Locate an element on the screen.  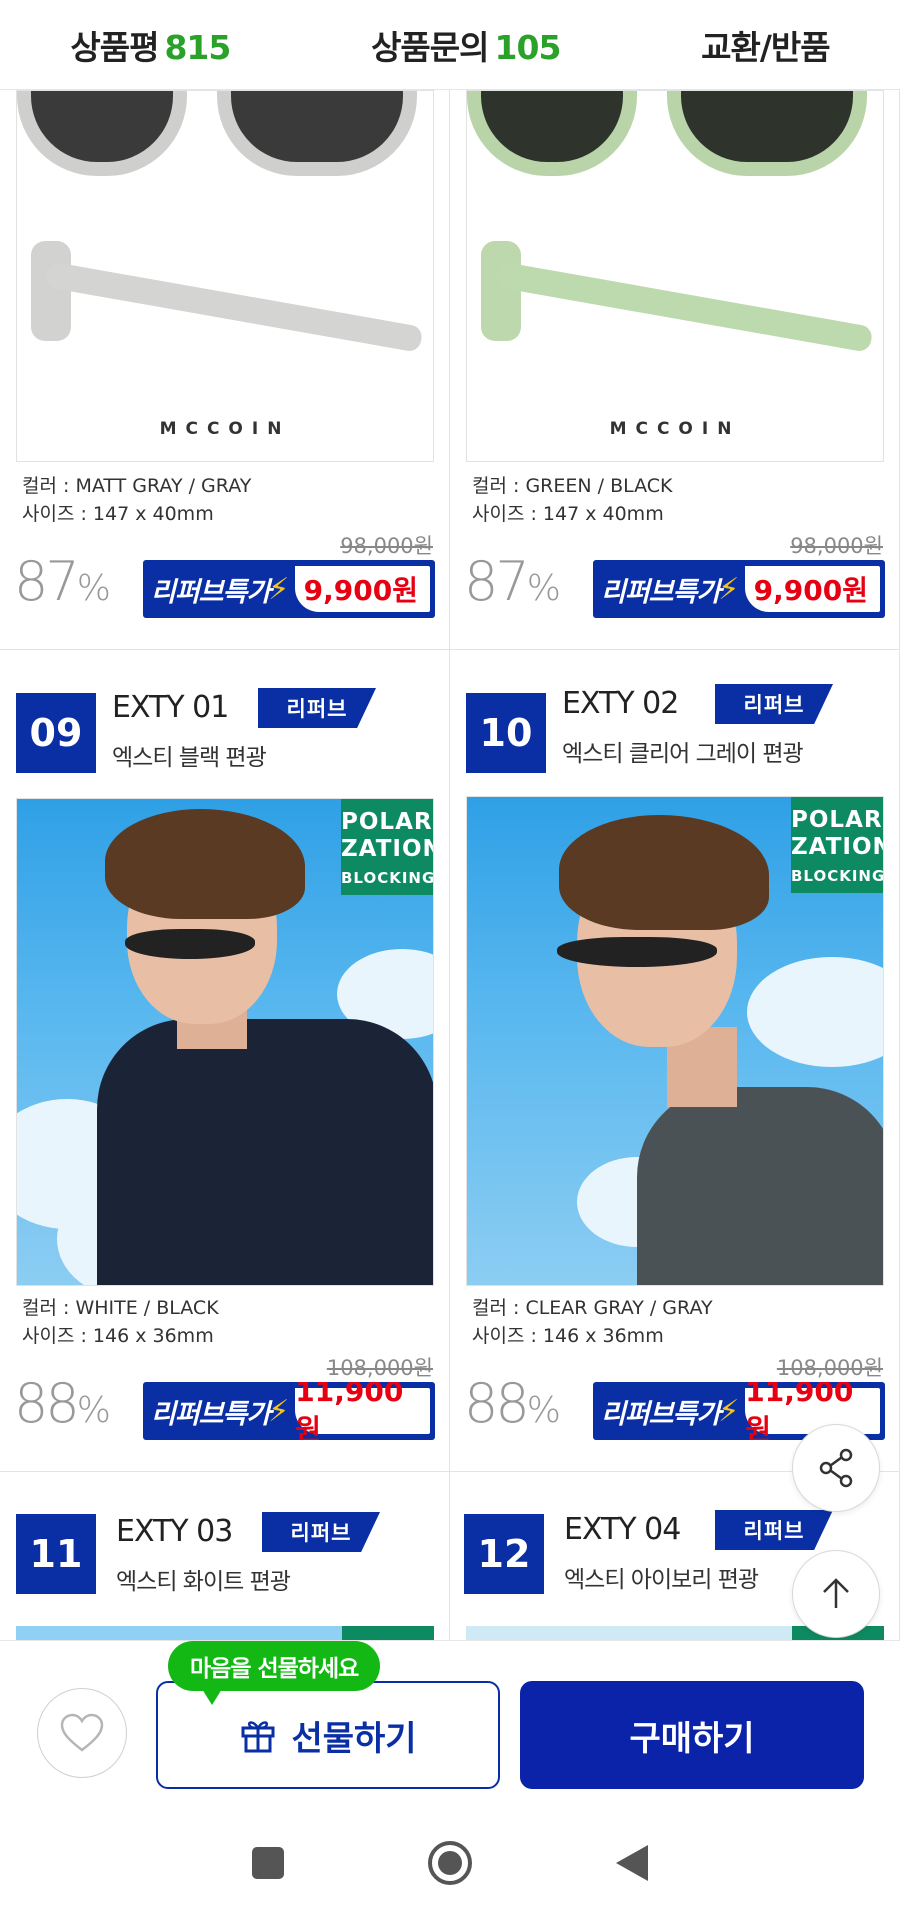
arrow-up-icon is located at coordinates (836, 1593).